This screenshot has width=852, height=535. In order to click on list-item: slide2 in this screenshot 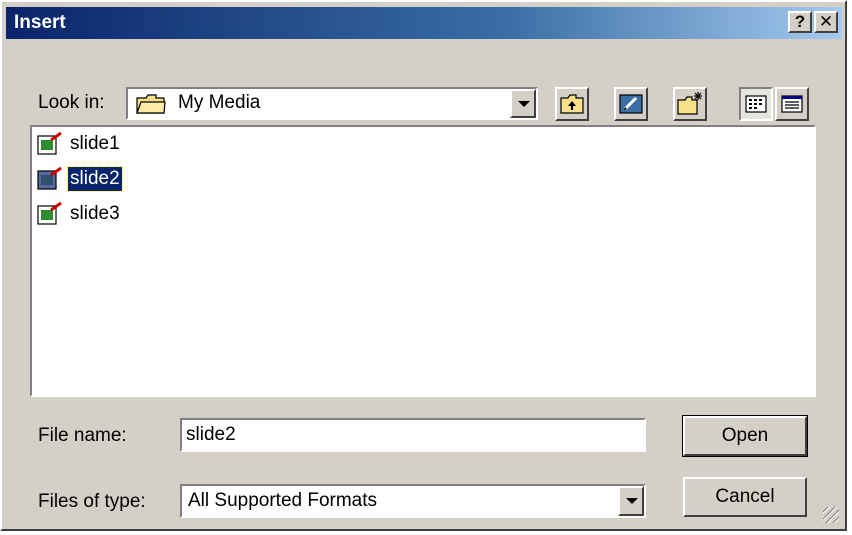, I will do `click(79, 179)`.